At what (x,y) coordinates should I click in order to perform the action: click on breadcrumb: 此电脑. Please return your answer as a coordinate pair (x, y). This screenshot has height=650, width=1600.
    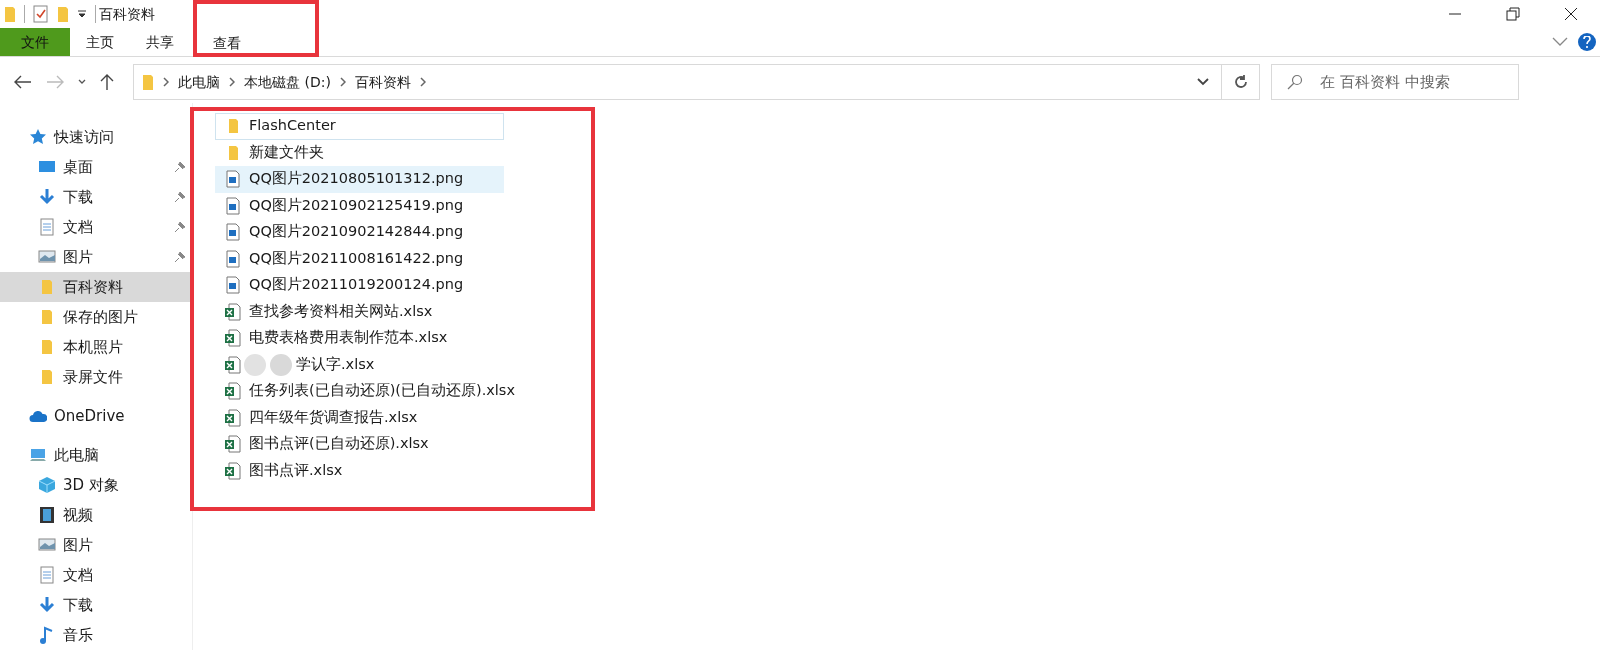
    Looking at the image, I should click on (199, 82).